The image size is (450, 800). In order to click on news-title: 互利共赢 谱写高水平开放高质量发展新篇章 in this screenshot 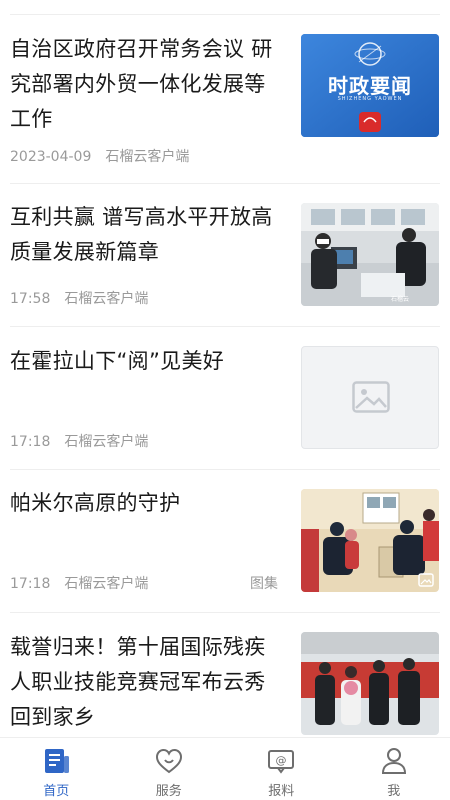, I will do `click(141, 234)`.